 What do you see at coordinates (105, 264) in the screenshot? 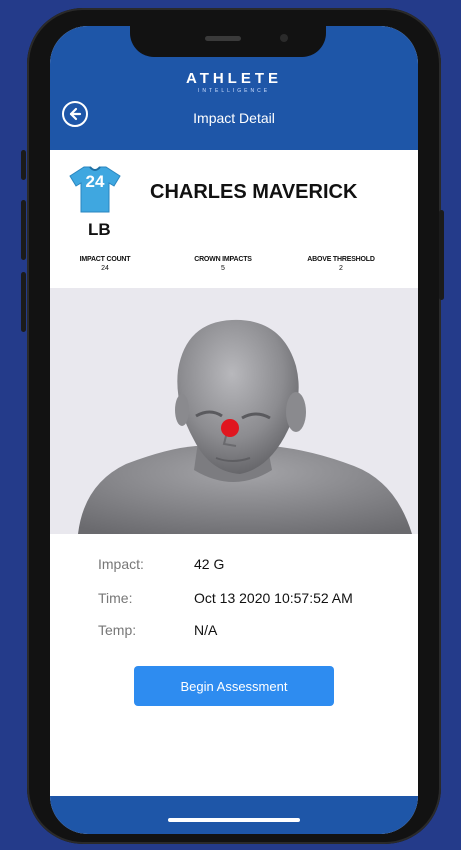
I see `stat-impact-count: IMPACT COUNT 24` at bounding box center [105, 264].